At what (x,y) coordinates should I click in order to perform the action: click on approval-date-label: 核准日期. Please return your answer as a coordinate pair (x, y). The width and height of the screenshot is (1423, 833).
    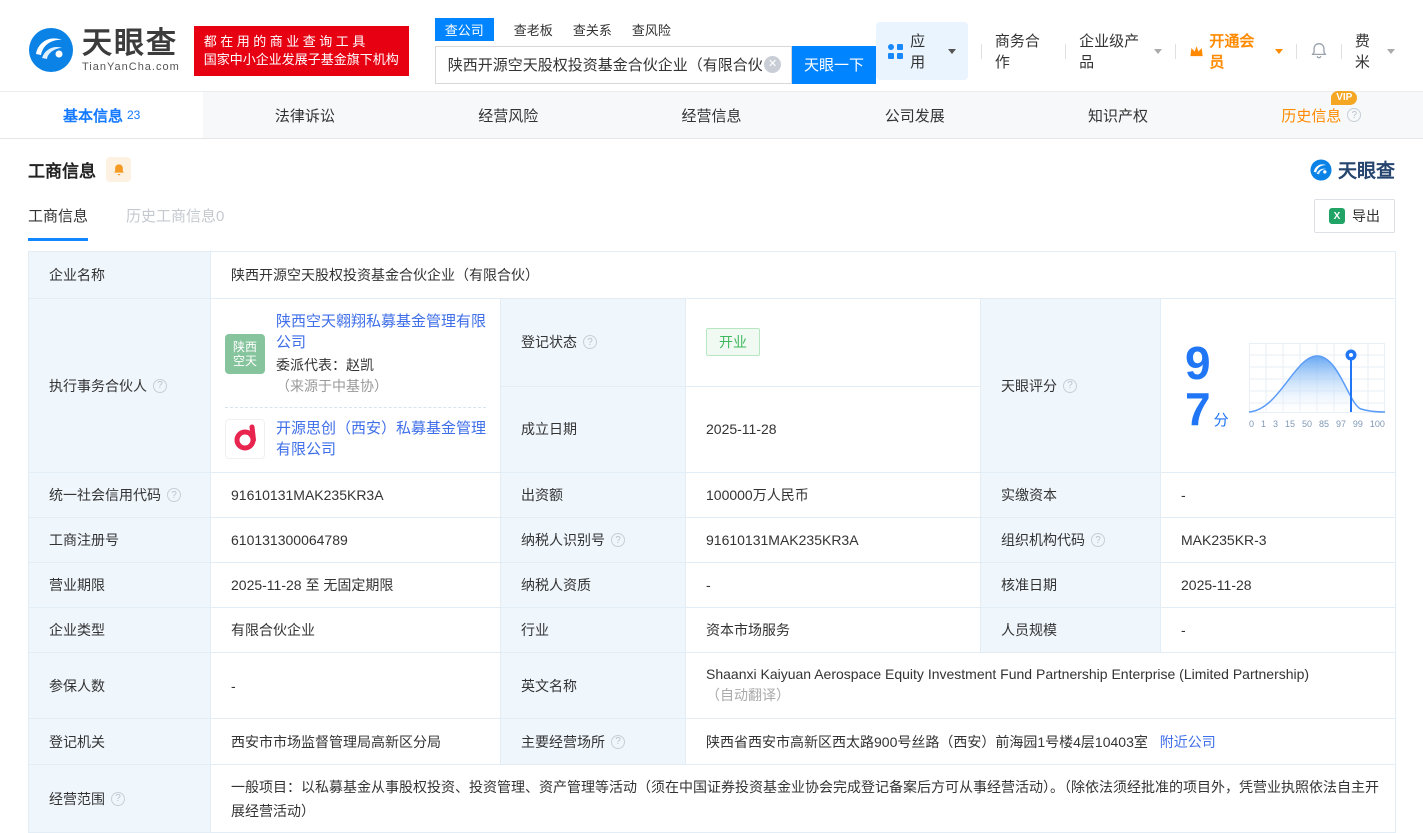
    Looking at the image, I should click on (1070, 585).